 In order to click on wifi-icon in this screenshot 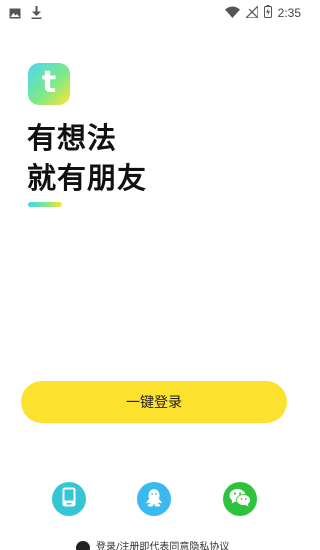, I will do `click(232, 12)`.